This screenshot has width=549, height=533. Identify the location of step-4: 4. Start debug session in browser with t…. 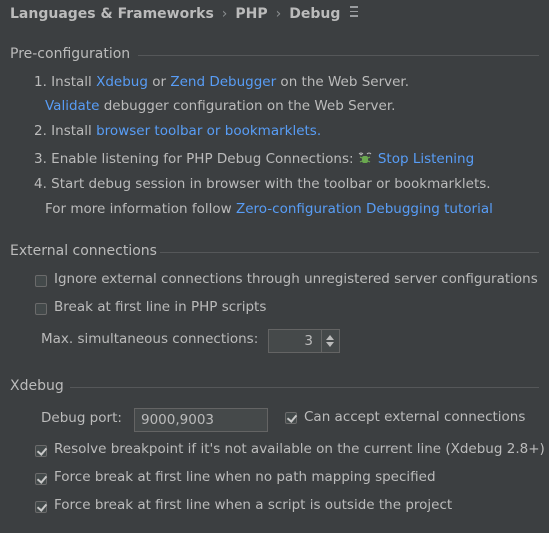
(262, 184).